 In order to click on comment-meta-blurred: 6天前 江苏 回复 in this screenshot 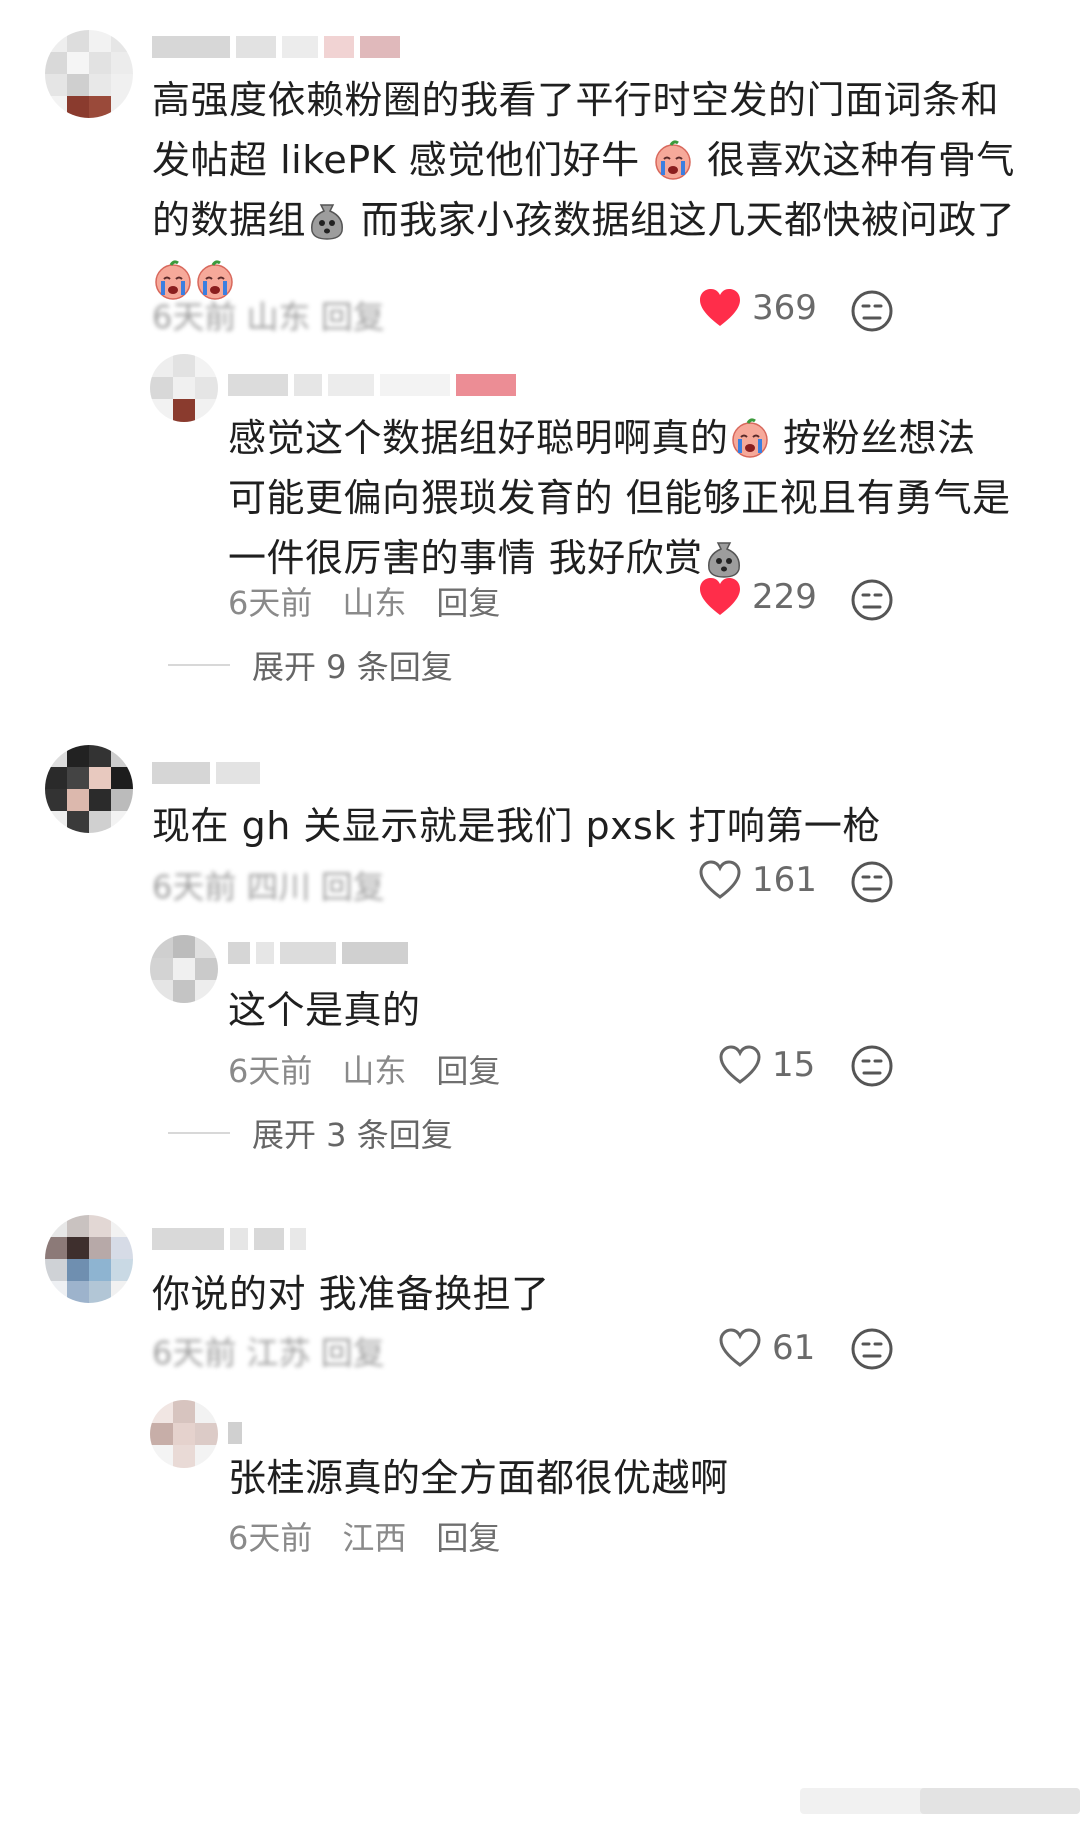, I will do `click(268, 1353)`.